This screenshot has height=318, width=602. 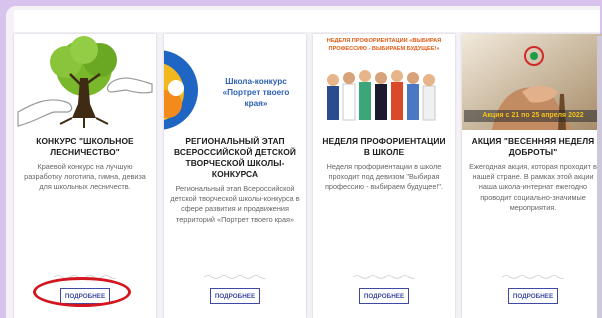 What do you see at coordinates (256, 92) in the screenshot?
I see `image-caption: Школа-конкурс «Портрет твоего края»` at bounding box center [256, 92].